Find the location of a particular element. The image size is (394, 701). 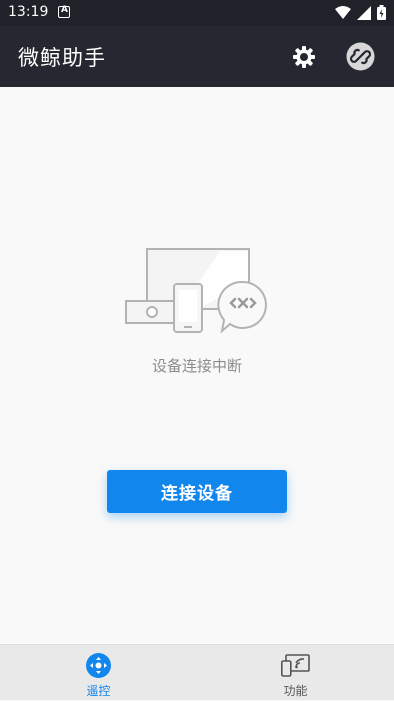

remote-icon is located at coordinates (98, 665).